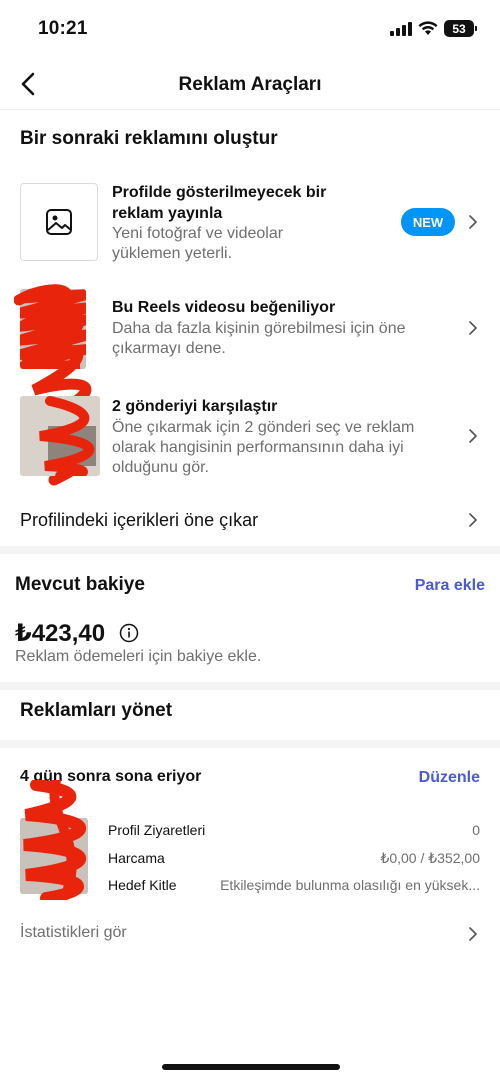  I want to click on view-stats-label: İstatistikleri gör, so click(73, 932).